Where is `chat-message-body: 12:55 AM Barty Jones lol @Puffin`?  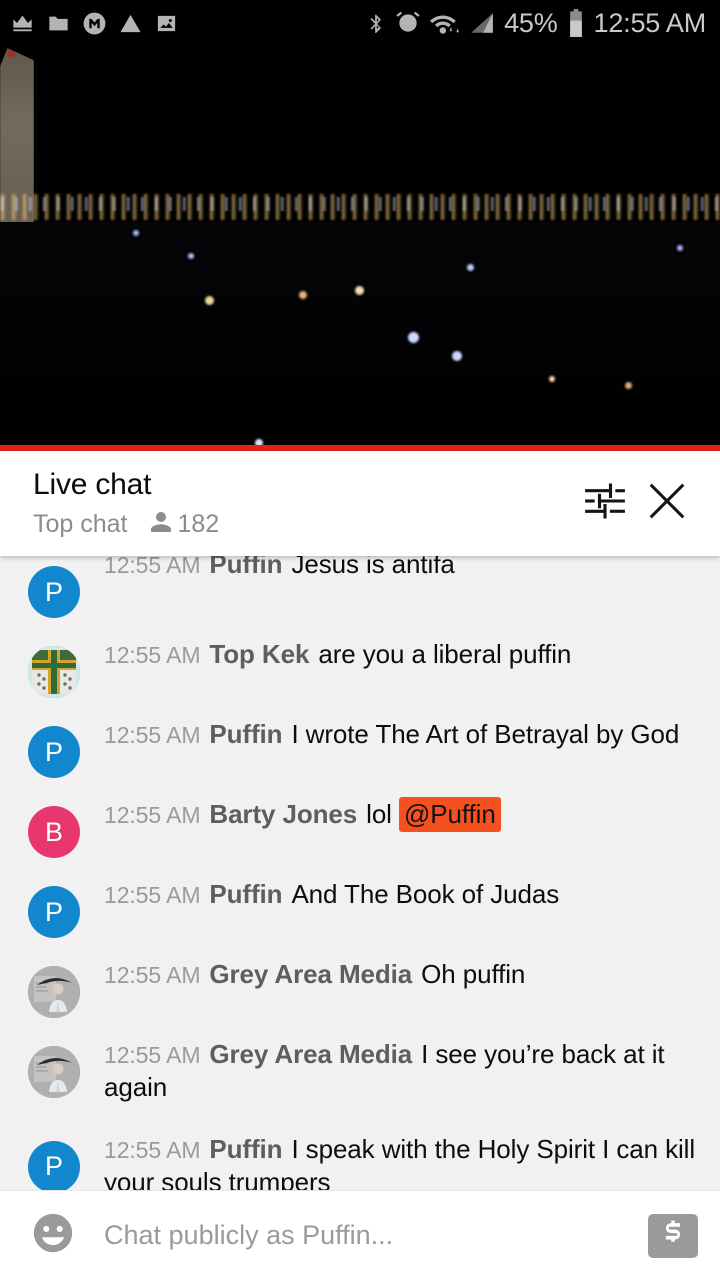
chat-message-body: 12:55 AM Barty Jones lol @Puffin is located at coordinates (392, 814).